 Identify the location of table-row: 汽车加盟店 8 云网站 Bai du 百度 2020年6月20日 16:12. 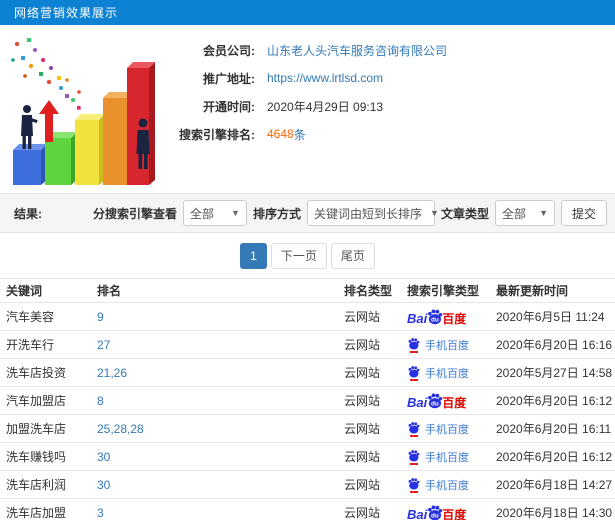
(307, 400).